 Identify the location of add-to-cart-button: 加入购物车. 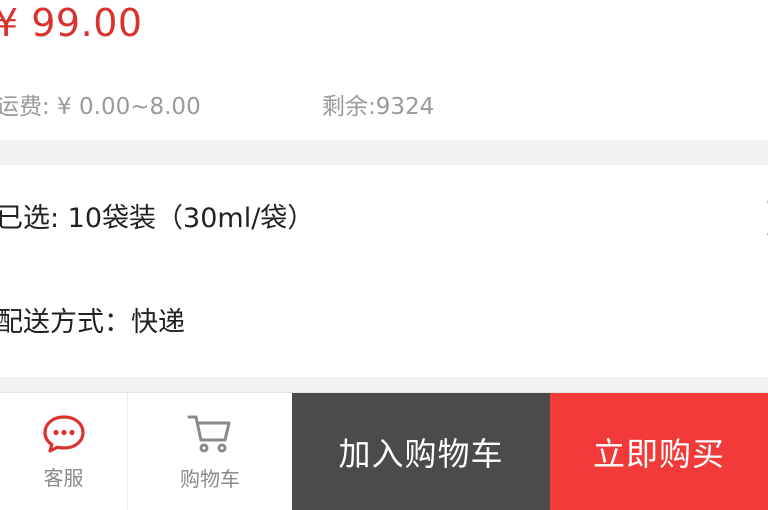
(421, 451).